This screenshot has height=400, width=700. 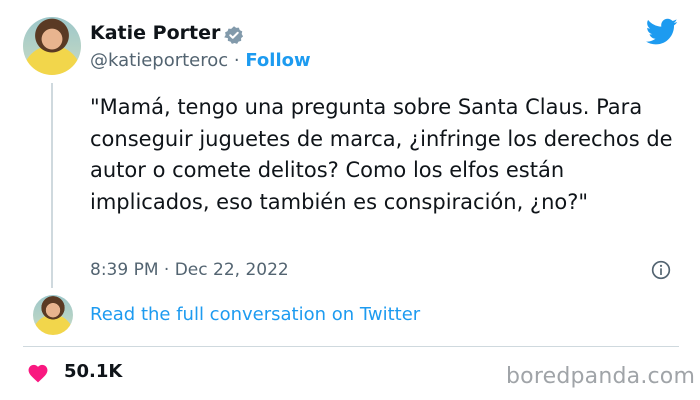 What do you see at coordinates (255, 314) in the screenshot?
I see `read-conversation-link: Read the full conversation on Twitter` at bounding box center [255, 314].